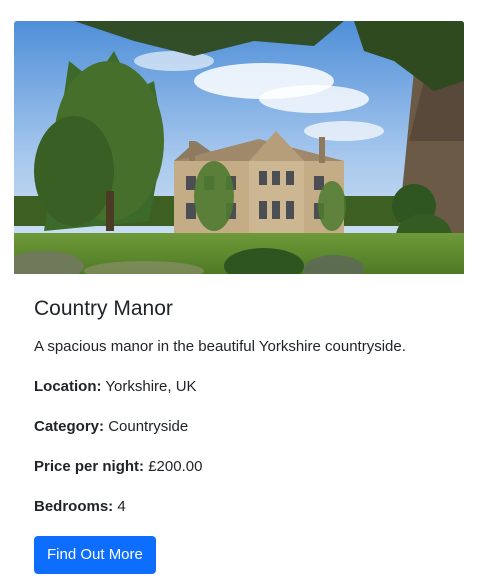 Image resolution: width=480 pixels, height=588 pixels. What do you see at coordinates (121, 506) in the screenshot?
I see `detail-value: 4` at bounding box center [121, 506].